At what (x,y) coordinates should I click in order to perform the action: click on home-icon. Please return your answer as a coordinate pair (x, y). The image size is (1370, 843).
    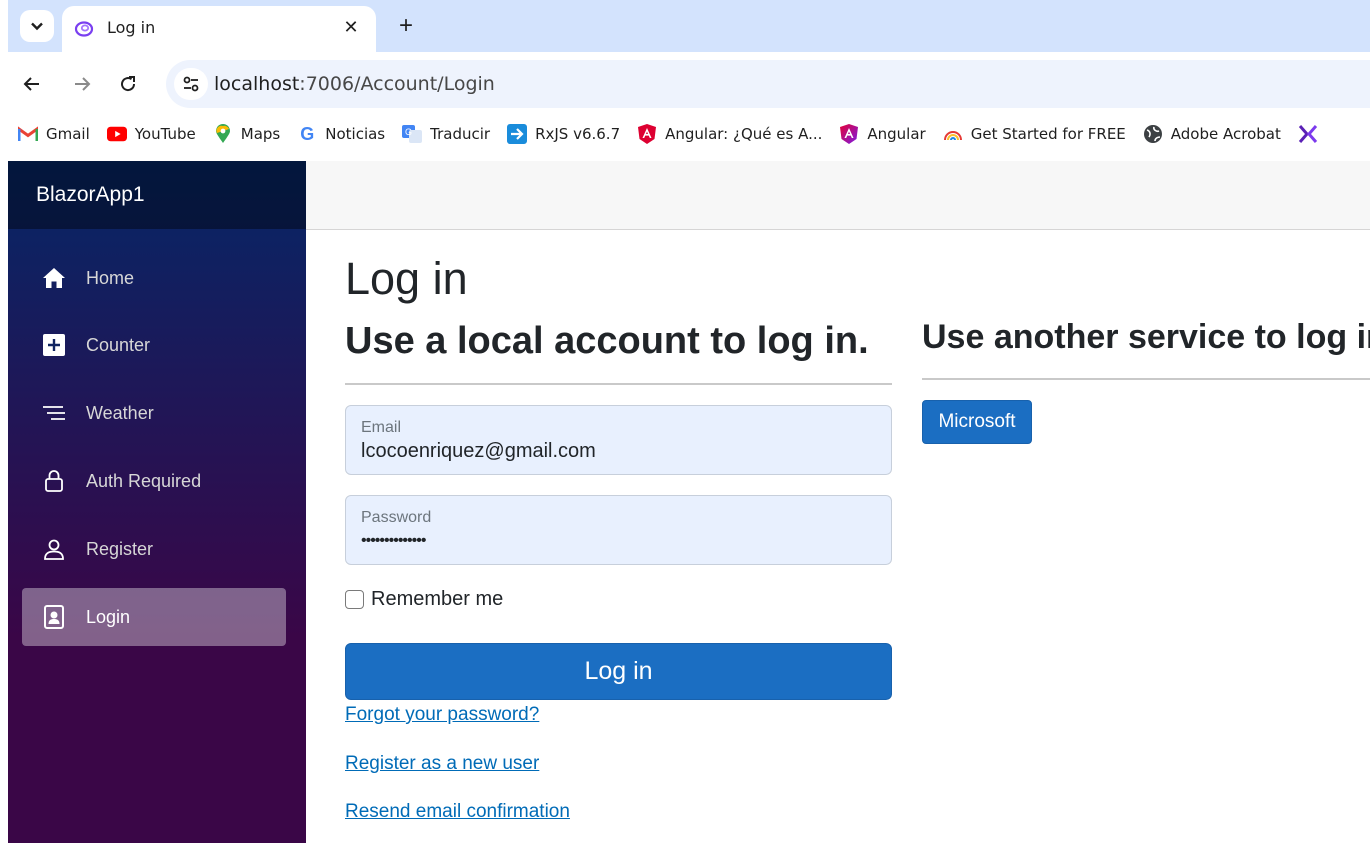
    Looking at the image, I should click on (54, 278).